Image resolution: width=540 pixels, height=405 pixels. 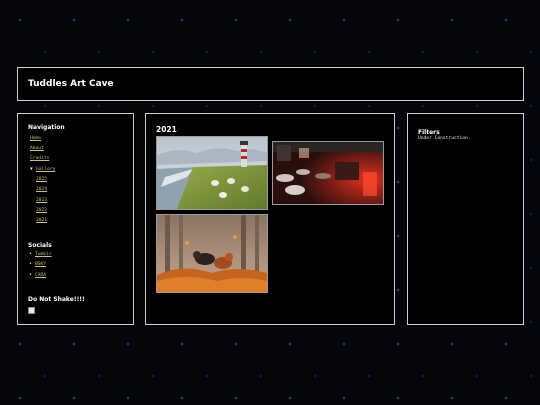 I want to click on artwork-thumbnail-lighthouse, so click(x=212, y=173).